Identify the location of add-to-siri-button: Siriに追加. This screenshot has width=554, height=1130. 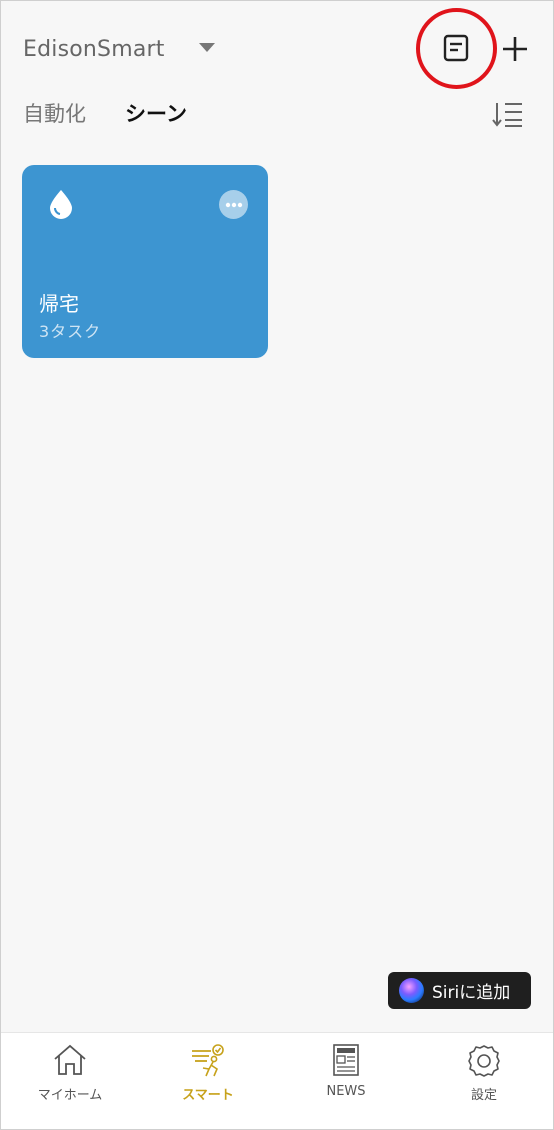
(459, 990).